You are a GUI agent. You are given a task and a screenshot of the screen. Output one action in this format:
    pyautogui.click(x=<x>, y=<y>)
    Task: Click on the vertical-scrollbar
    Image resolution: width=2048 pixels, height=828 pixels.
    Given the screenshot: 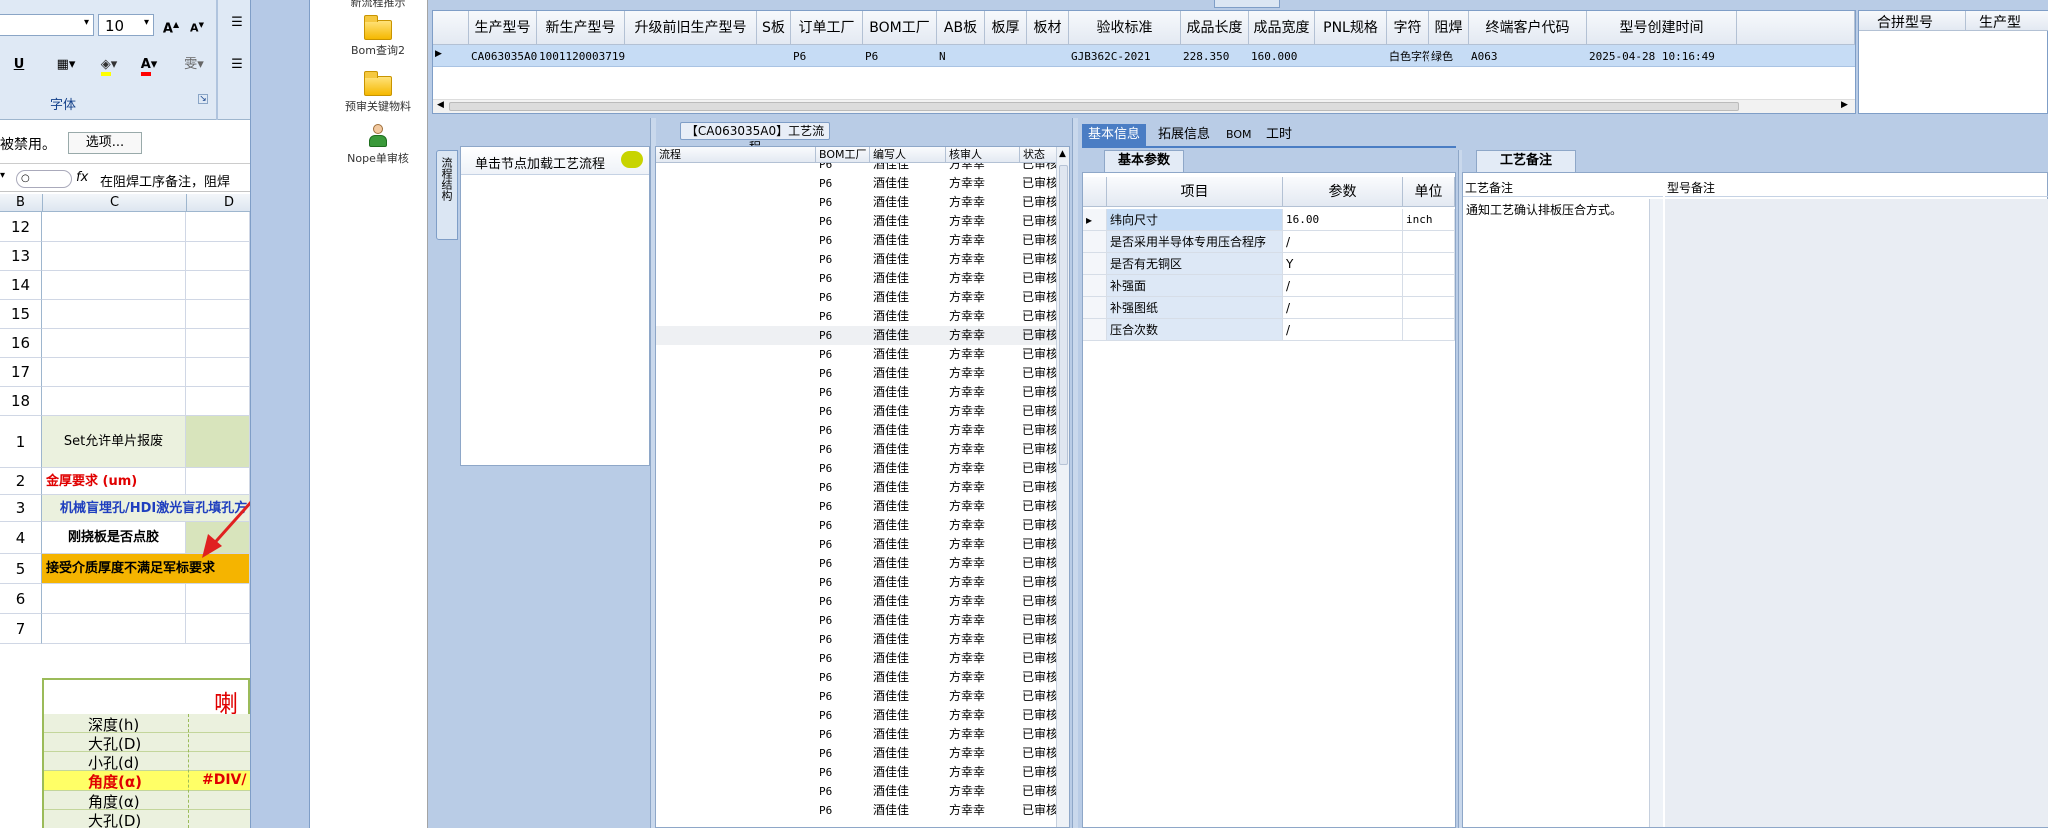 What is the action you would take?
    pyautogui.click(x=1656, y=513)
    